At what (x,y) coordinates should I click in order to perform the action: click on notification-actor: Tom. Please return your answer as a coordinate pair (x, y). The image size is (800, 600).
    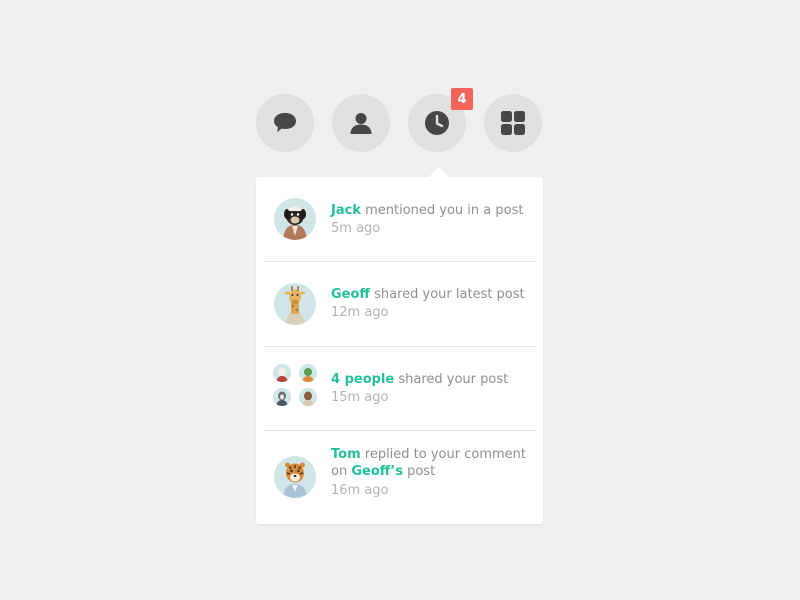
    Looking at the image, I should click on (346, 454).